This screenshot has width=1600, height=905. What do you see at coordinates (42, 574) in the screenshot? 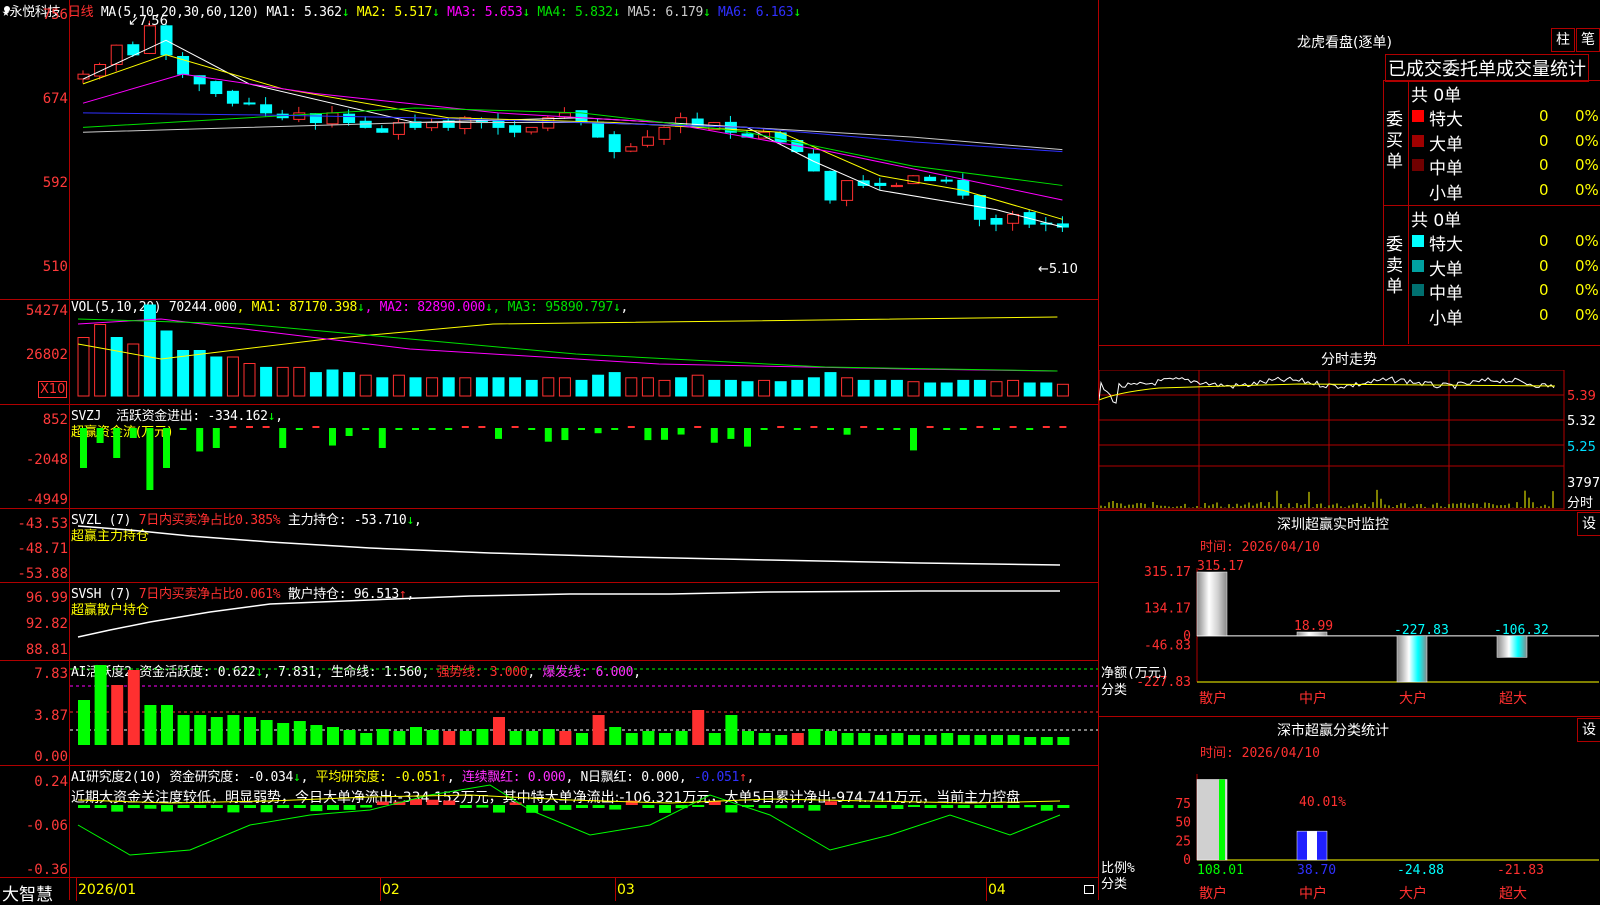
I see `svzl-axis-2: -53.88` at bounding box center [42, 574].